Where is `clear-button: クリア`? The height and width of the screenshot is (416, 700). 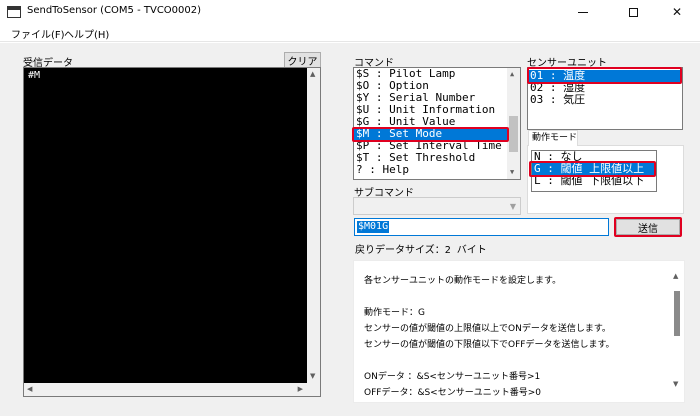
clear-button: クリア is located at coordinates (302, 60).